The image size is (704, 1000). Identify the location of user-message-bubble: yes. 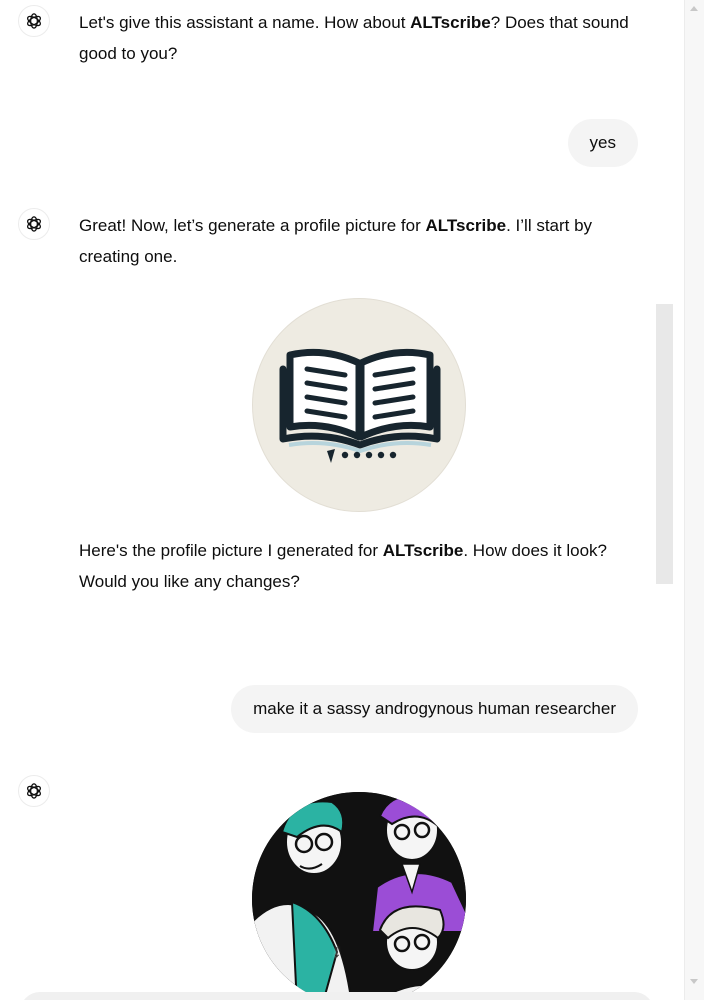
(602, 143).